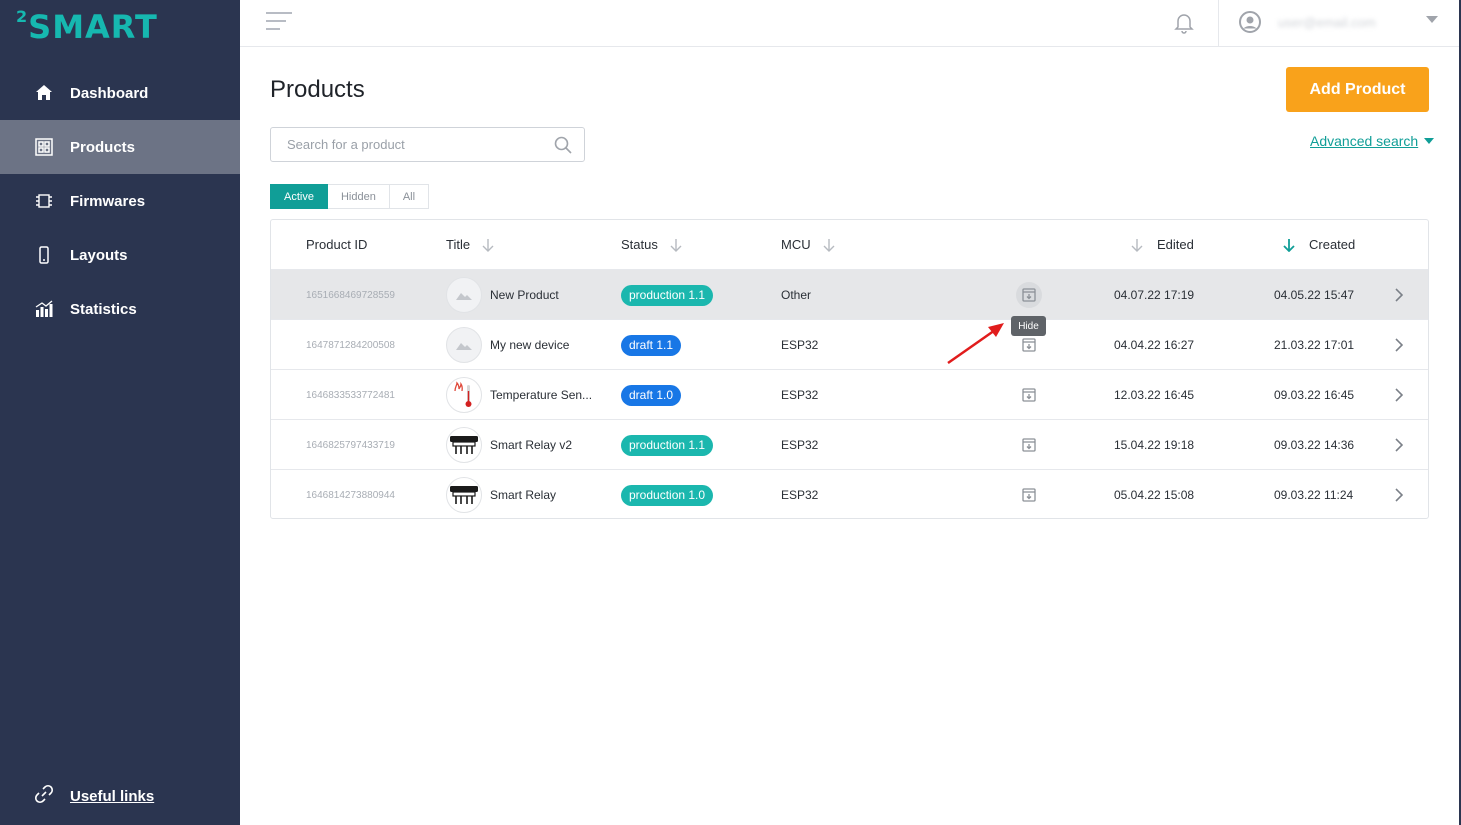 The image size is (1461, 825). What do you see at coordinates (1154, 295) in the screenshot?
I see `edited-date: 04.07.22 17:19` at bounding box center [1154, 295].